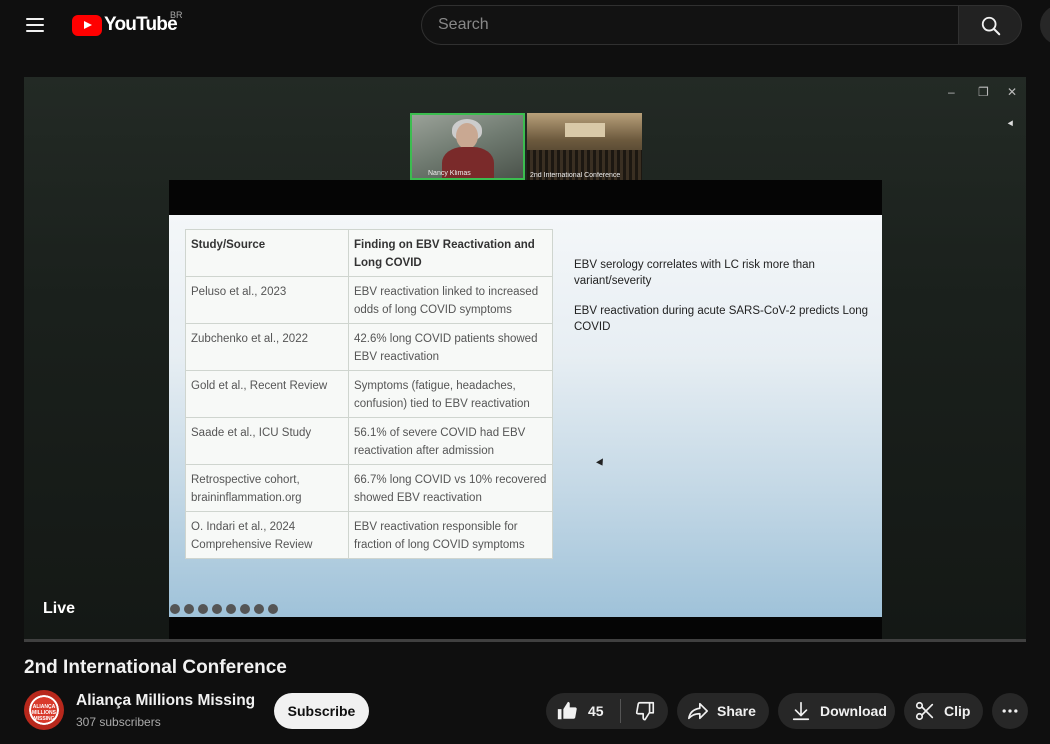 The width and height of the screenshot is (1050, 744). I want to click on thumbs-up-icon, so click(567, 710).